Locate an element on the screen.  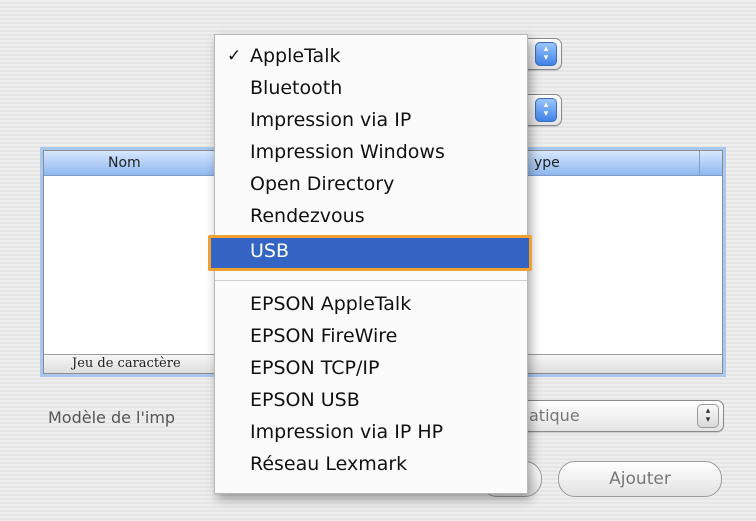
checkmark-icon: ✓ is located at coordinates (234, 56).